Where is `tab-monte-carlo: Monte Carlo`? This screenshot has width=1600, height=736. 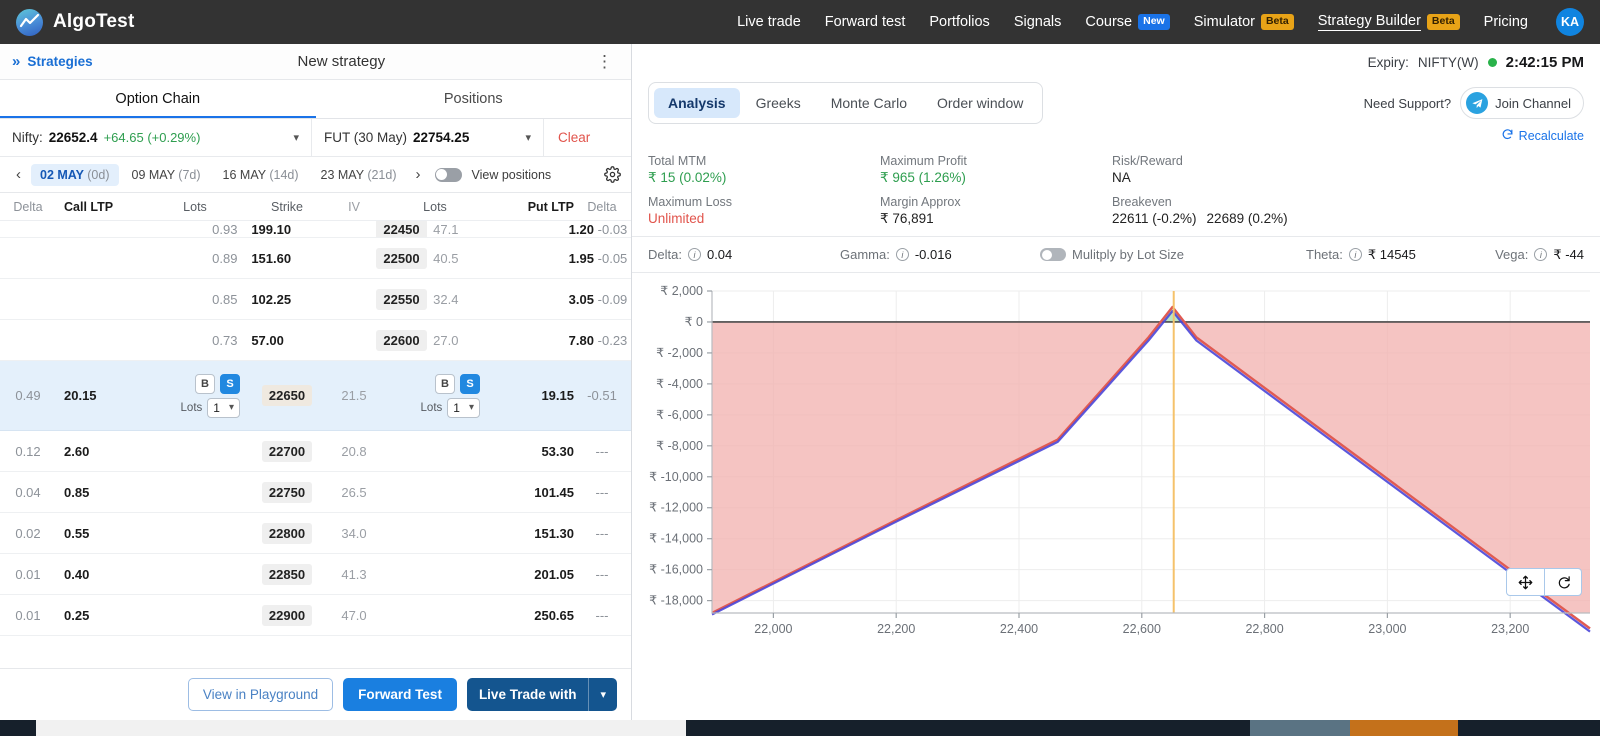 tab-monte-carlo: Monte Carlo is located at coordinates (869, 103).